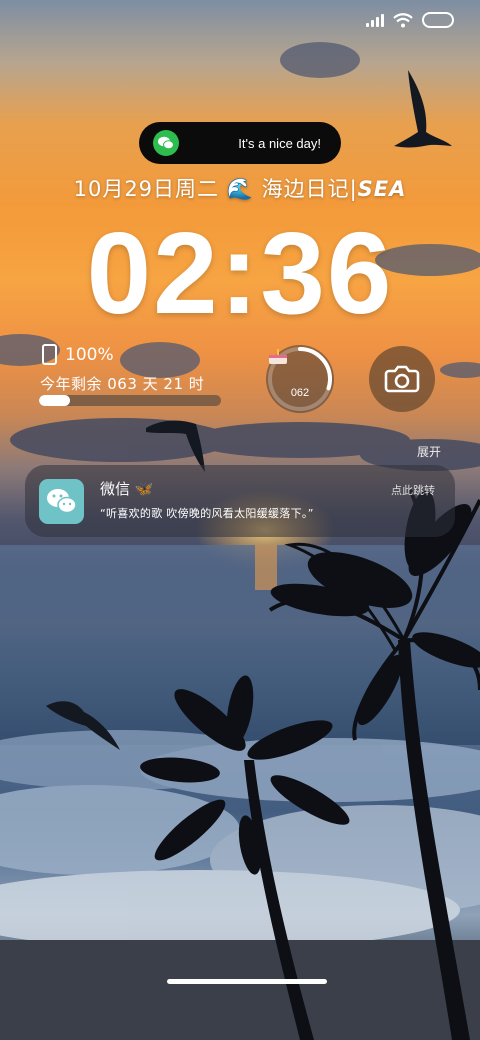  What do you see at coordinates (54, 400) in the screenshot?
I see `year-progress-fill` at bounding box center [54, 400].